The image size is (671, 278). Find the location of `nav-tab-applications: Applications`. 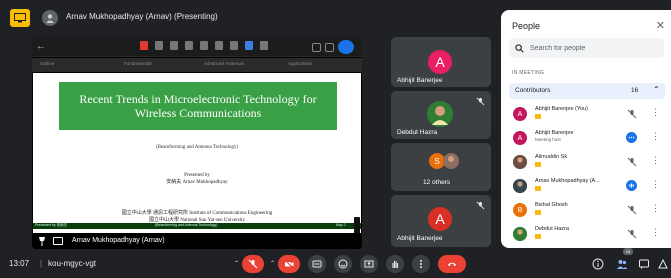

nav-tab-applications: Applications is located at coordinates (300, 63).